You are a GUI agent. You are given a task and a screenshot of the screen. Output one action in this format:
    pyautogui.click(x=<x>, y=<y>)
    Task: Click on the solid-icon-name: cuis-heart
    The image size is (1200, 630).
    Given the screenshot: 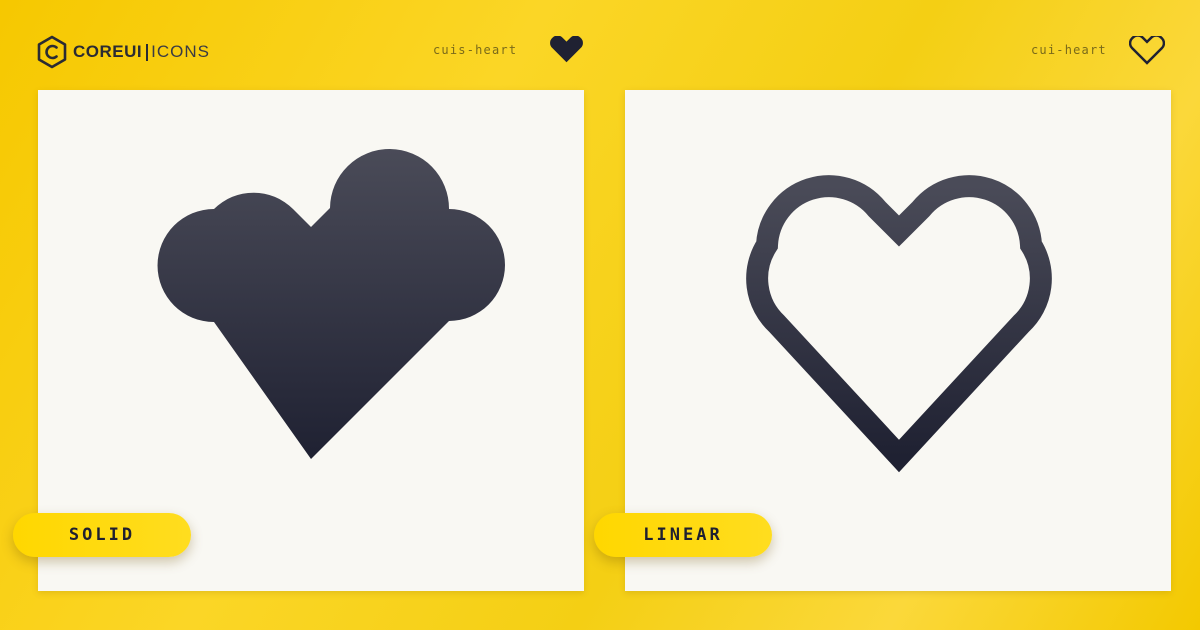 What is the action you would take?
    pyautogui.click(x=475, y=50)
    